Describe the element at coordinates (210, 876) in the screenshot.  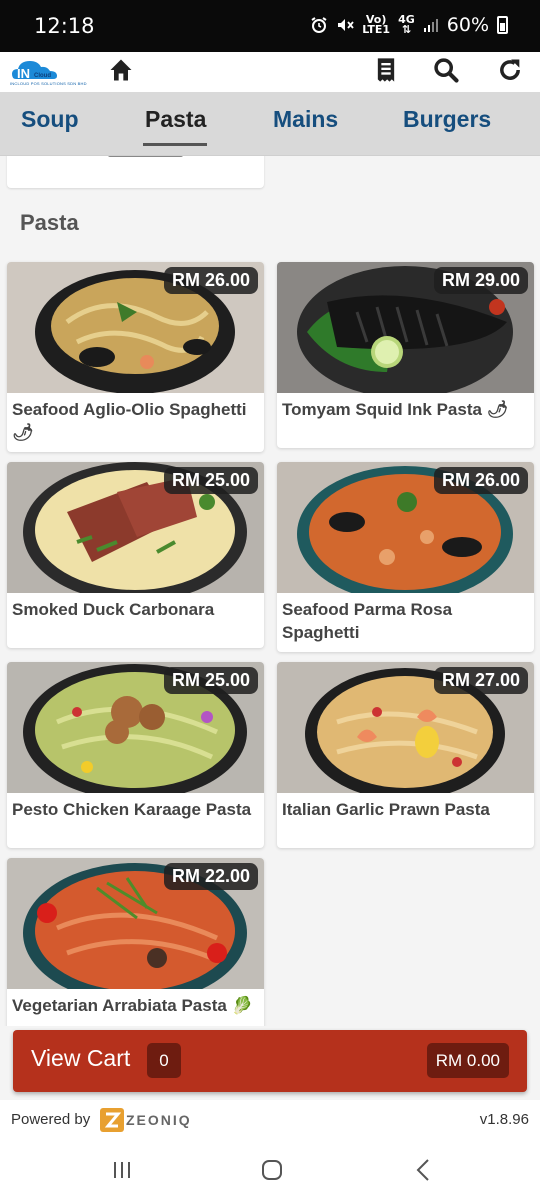
I see `price-badge: RM 22.00` at that location.